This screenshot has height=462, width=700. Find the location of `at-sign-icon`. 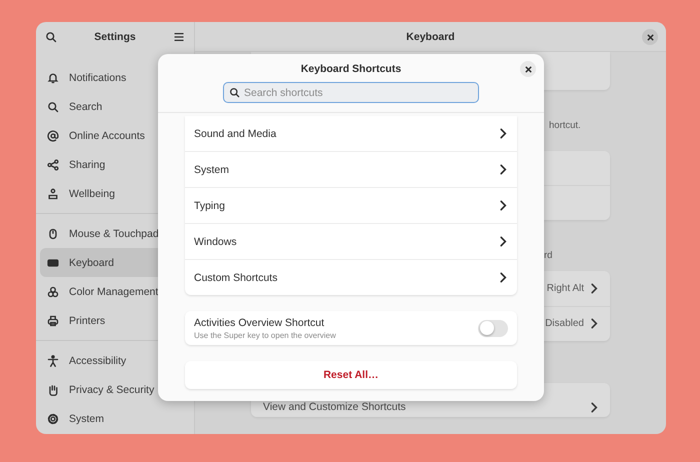

at-sign-icon is located at coordinates (53, 136).